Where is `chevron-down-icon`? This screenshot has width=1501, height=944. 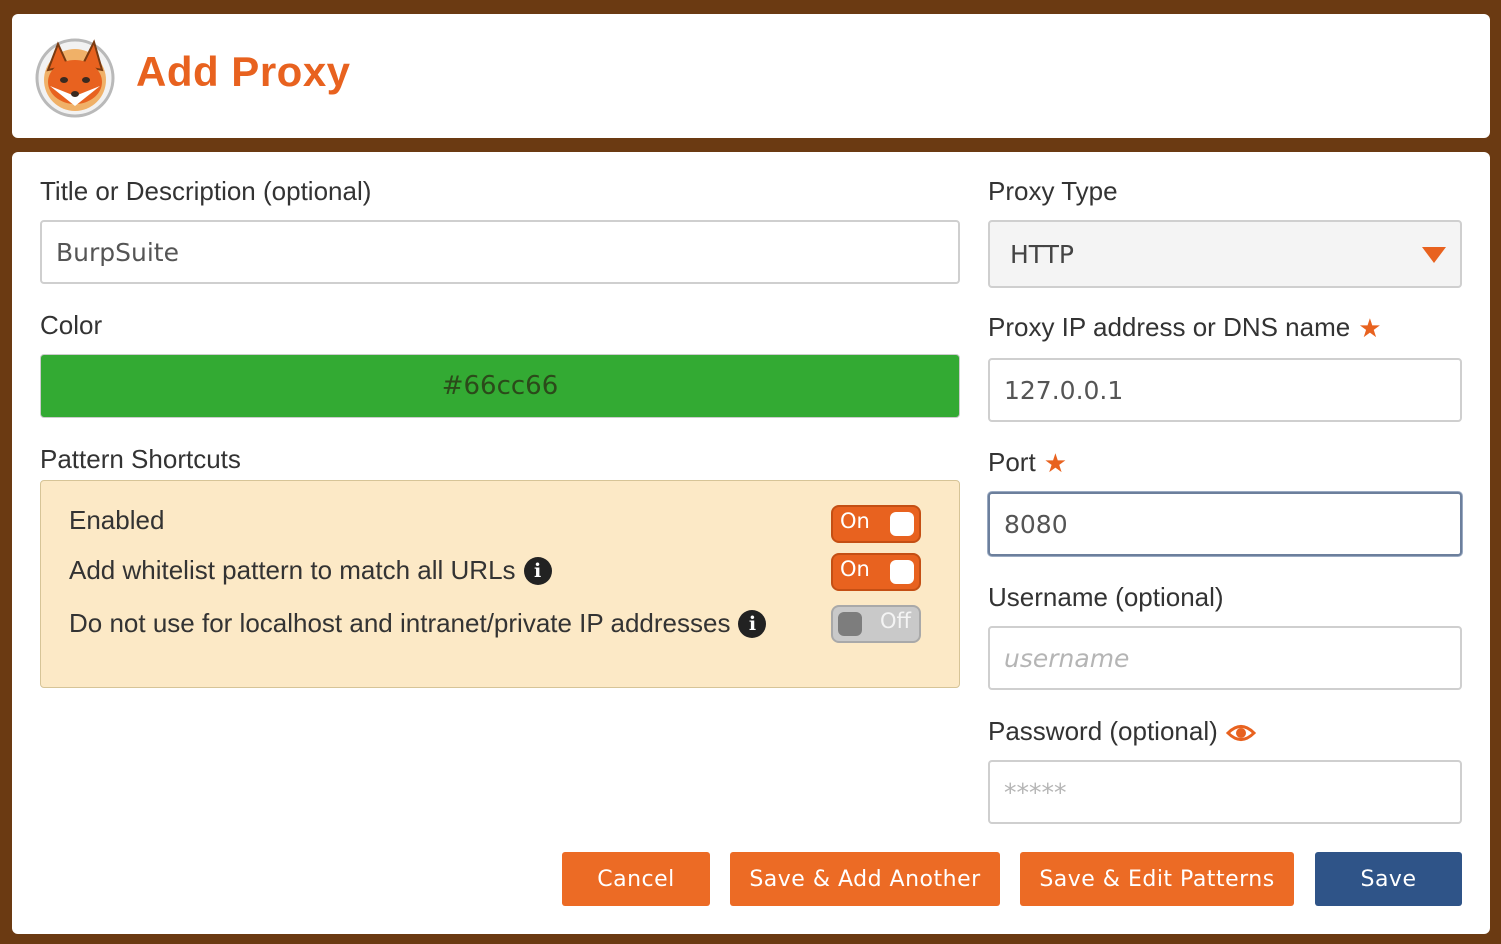 chevron-down-icon is located at coordinates (1434, 255).